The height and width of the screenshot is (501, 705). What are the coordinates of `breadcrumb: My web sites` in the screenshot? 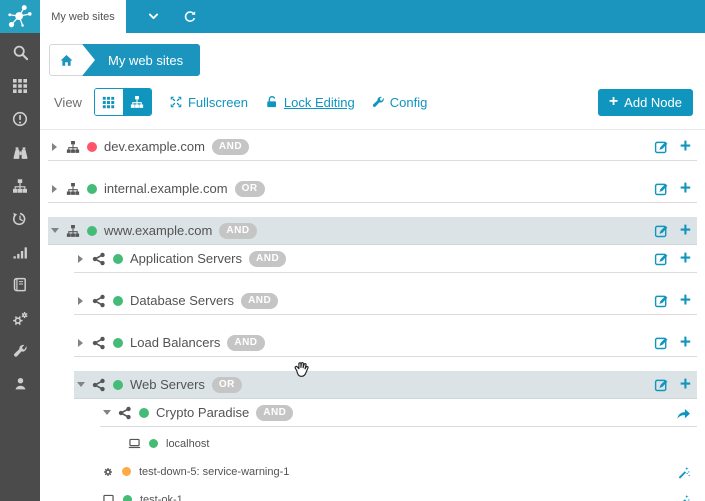 It's located at (373, 60).